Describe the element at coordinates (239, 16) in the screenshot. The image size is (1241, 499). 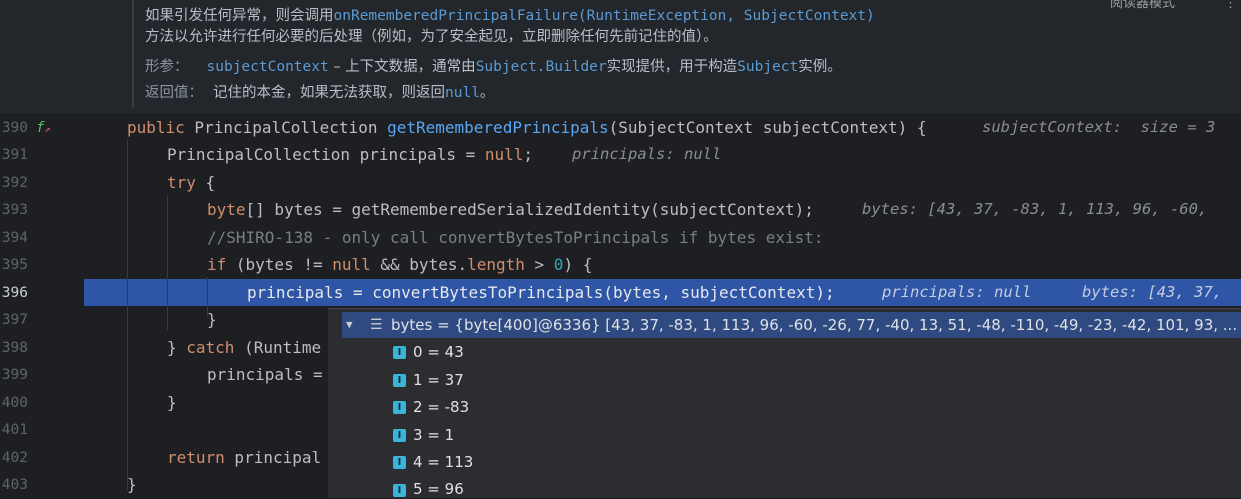
I see `javadoc-text: 如果引发任何异常，则会调用` at that location.